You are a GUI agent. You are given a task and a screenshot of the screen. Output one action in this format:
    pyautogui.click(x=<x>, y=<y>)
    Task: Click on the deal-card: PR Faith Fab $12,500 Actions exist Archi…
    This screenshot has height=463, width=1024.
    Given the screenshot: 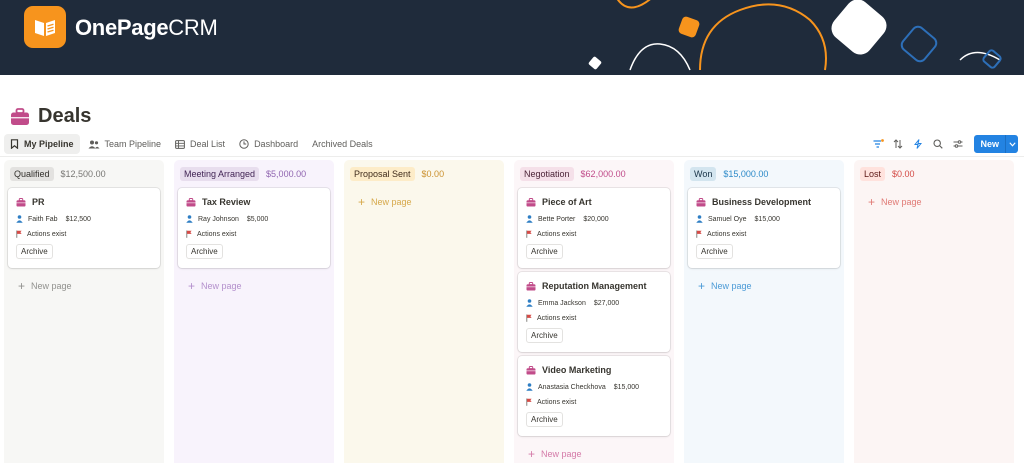 What is the action you would take?
    pyautogui.click(x=84, y=228)
    